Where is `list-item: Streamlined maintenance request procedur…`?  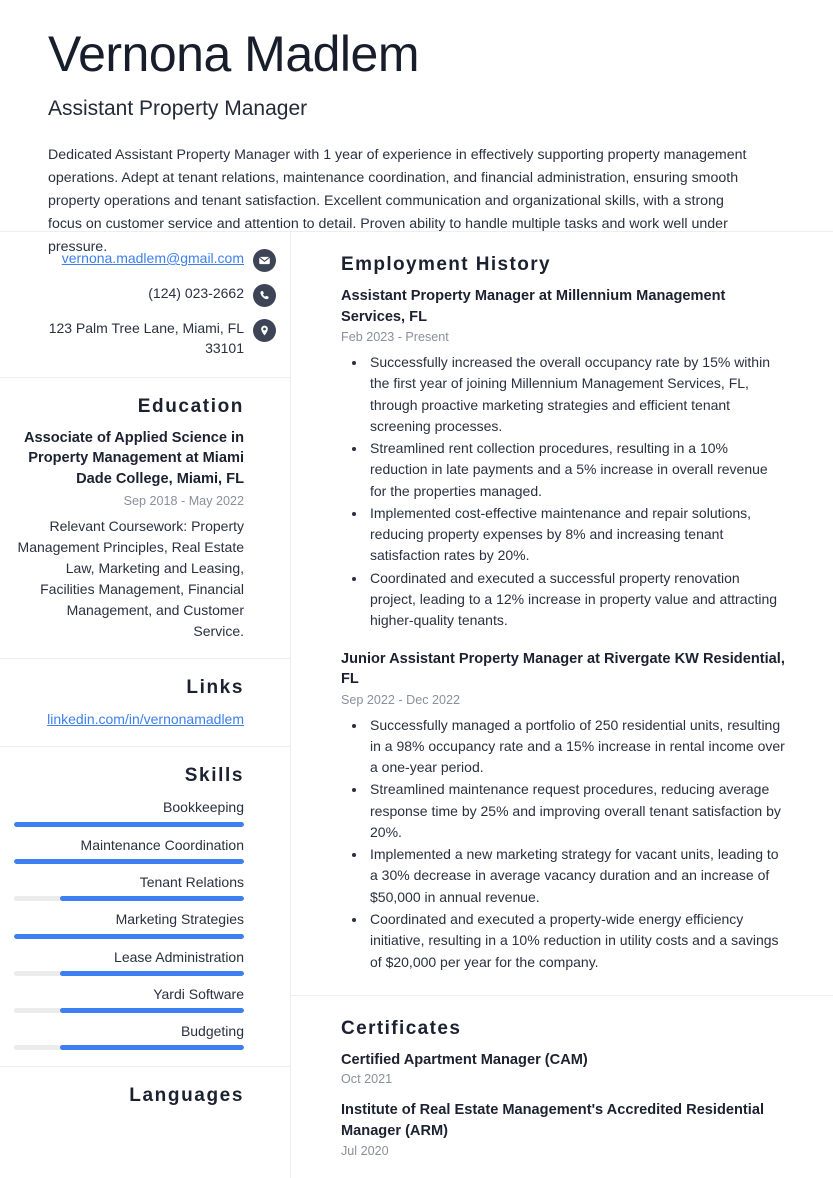 list-item: Streamlined maintenance request procedur… is located at coordinates (576, 811).